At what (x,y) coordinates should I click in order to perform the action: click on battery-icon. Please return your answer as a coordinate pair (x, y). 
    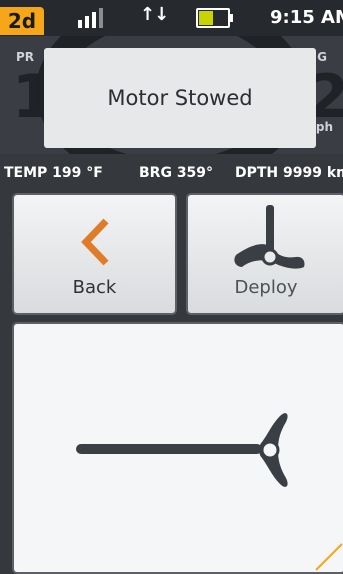
    Looking at the image, I should click on (214, 18).